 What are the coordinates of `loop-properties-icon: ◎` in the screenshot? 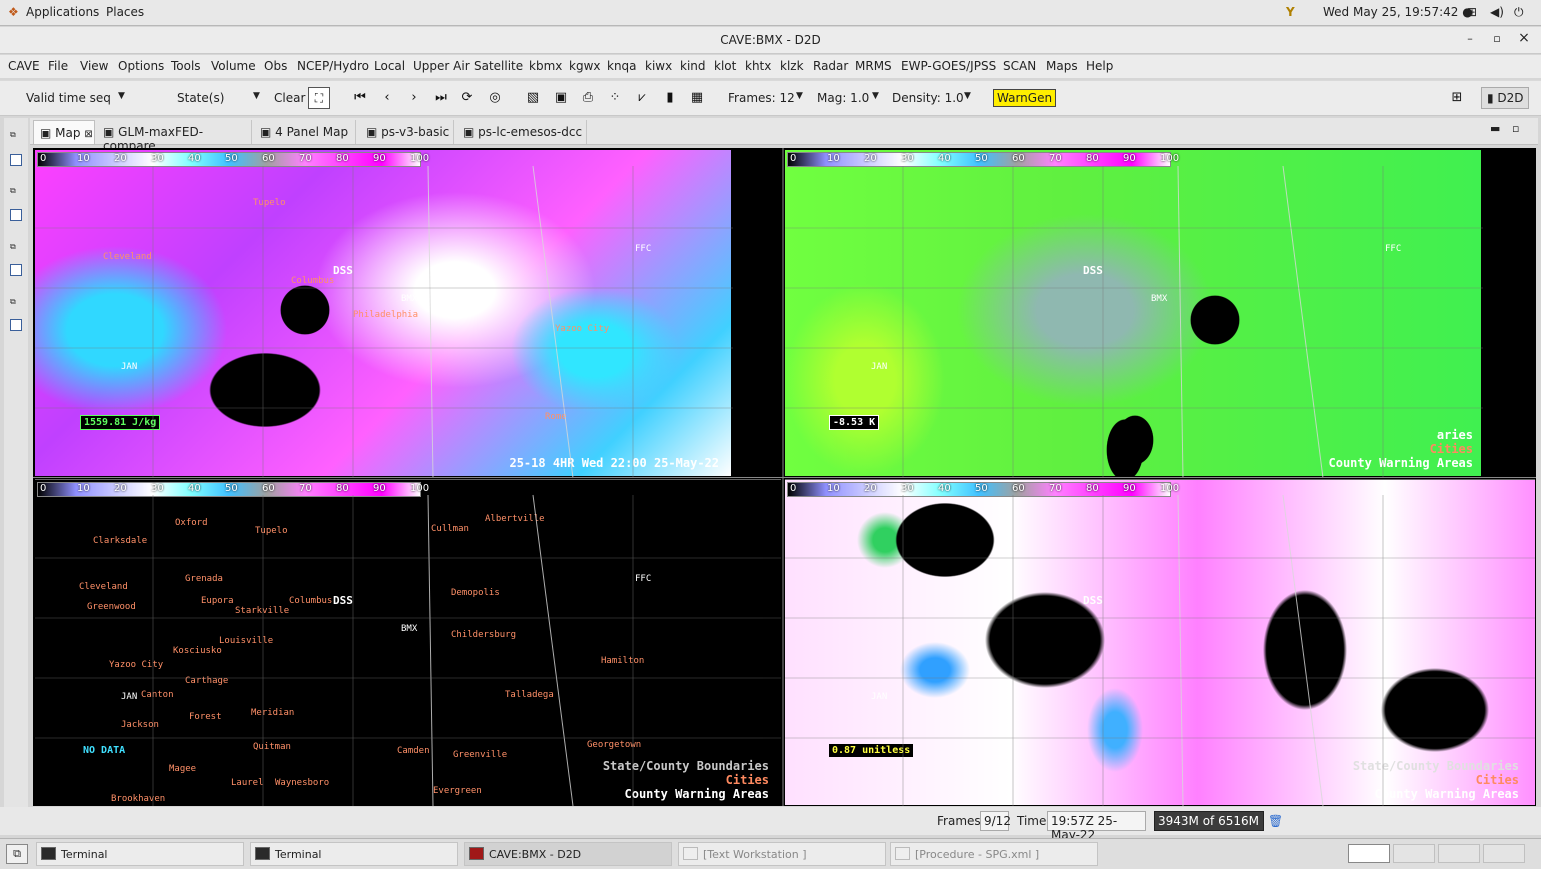 It's located at (495, 98).